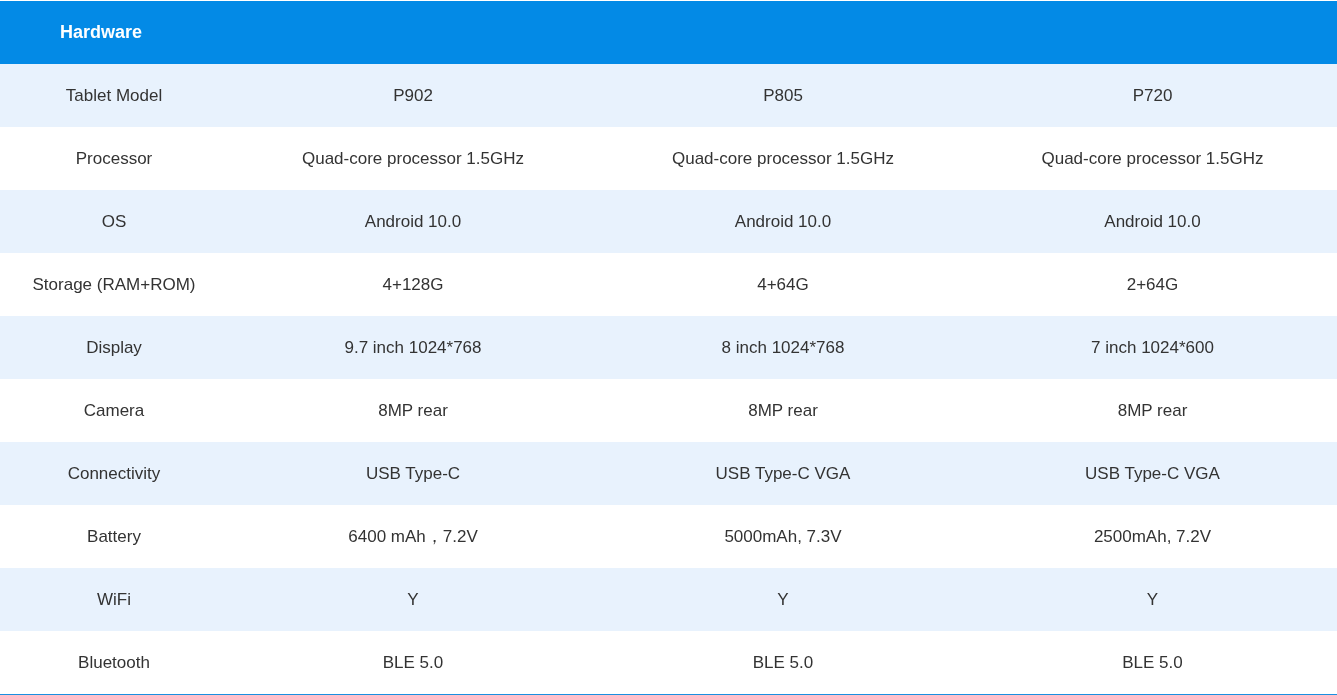 This screenshot has height=695, width=1337. I want to click on table-cell-text: 6400 mAh，7.2V, so click(413, 537).